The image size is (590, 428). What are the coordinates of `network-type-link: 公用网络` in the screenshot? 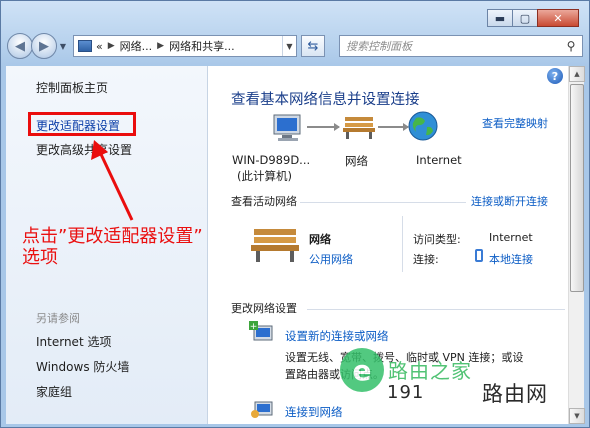 It's located at (331, 259).